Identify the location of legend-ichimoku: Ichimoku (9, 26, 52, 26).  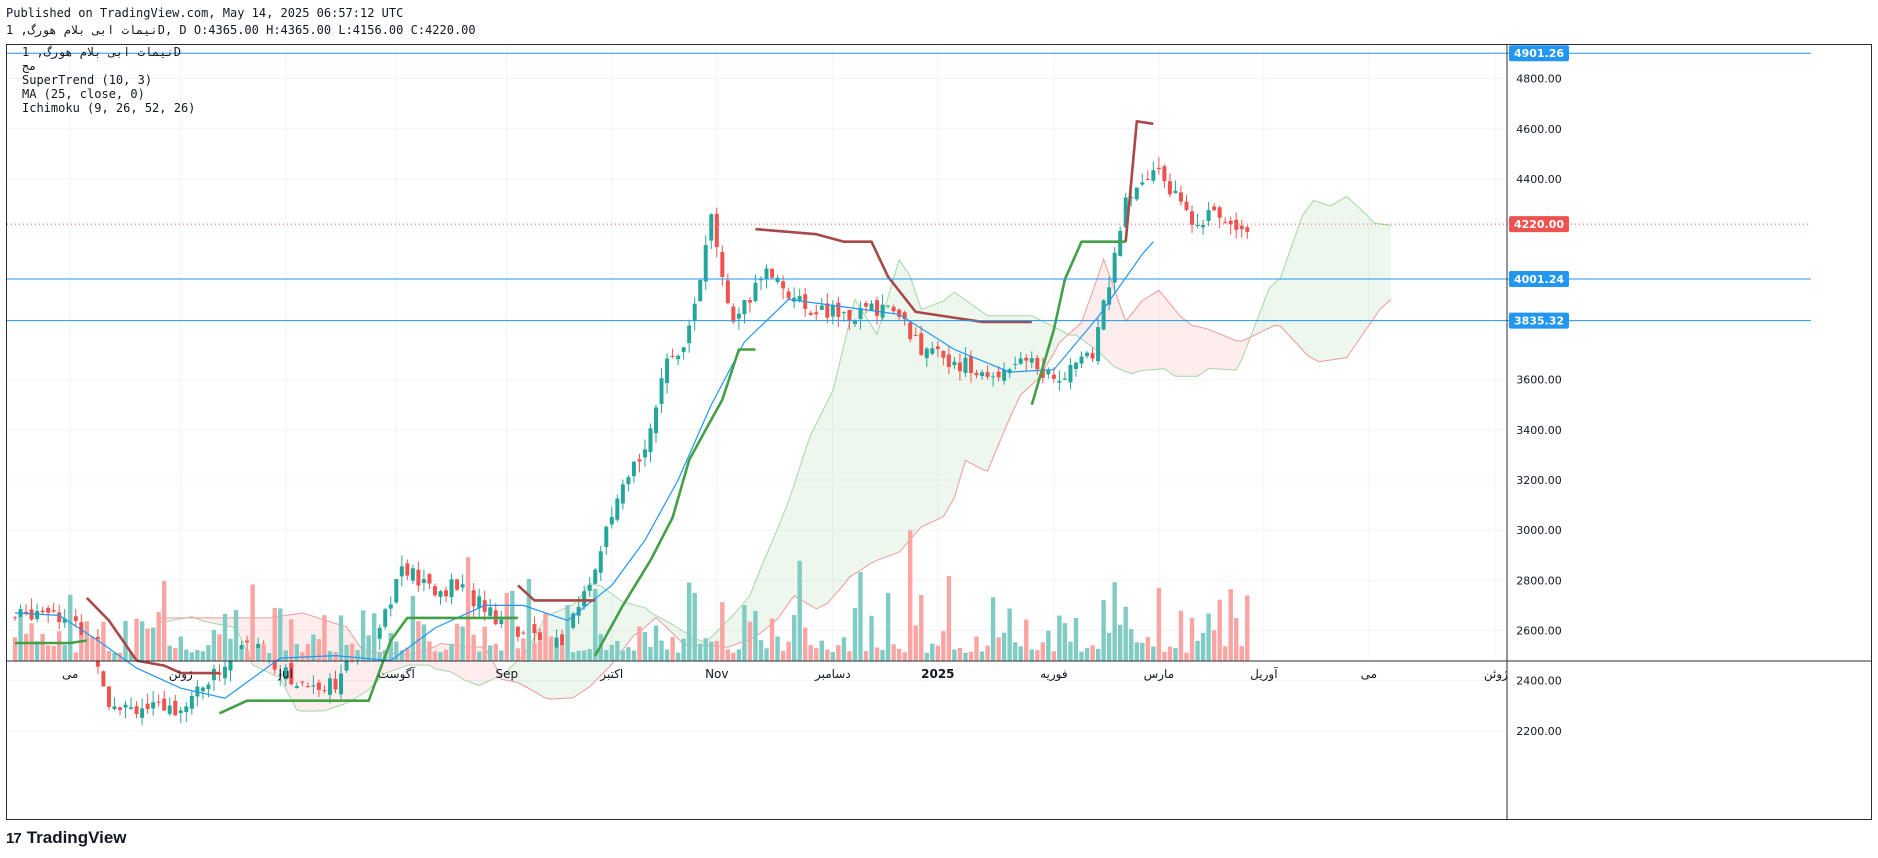
(108, 108).